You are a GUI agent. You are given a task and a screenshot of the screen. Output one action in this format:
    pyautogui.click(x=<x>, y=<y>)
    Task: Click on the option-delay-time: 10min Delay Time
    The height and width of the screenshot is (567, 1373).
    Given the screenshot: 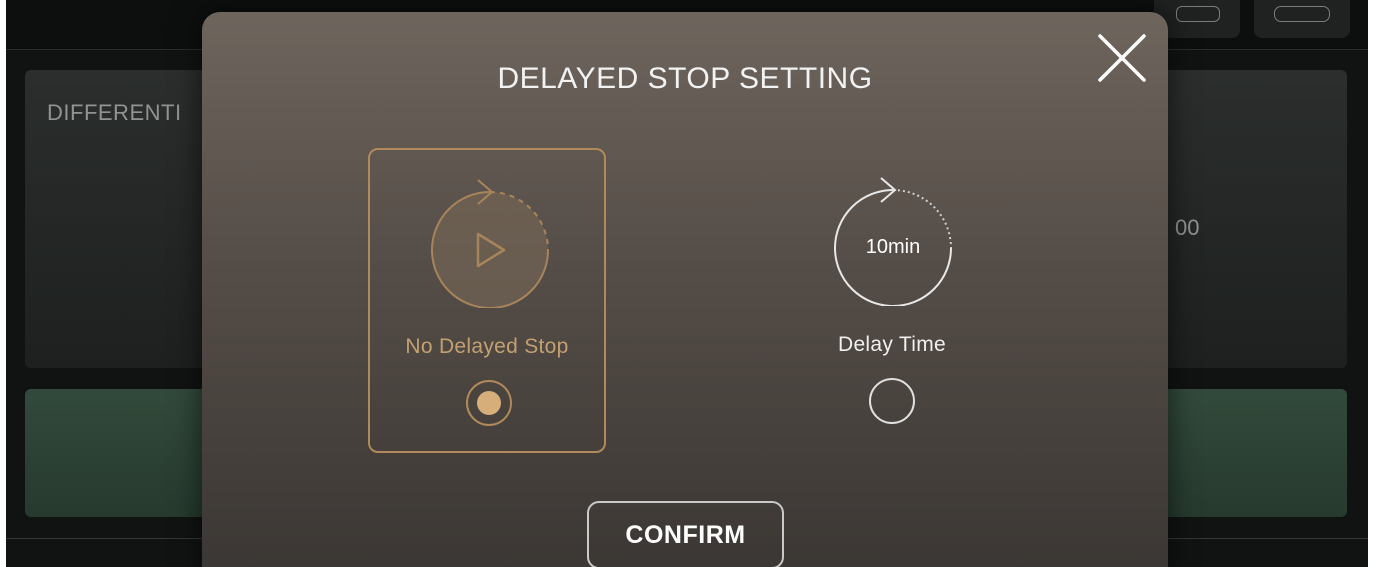 What is the action you would take?
    pyautogui.click(x=892, y=300)
    